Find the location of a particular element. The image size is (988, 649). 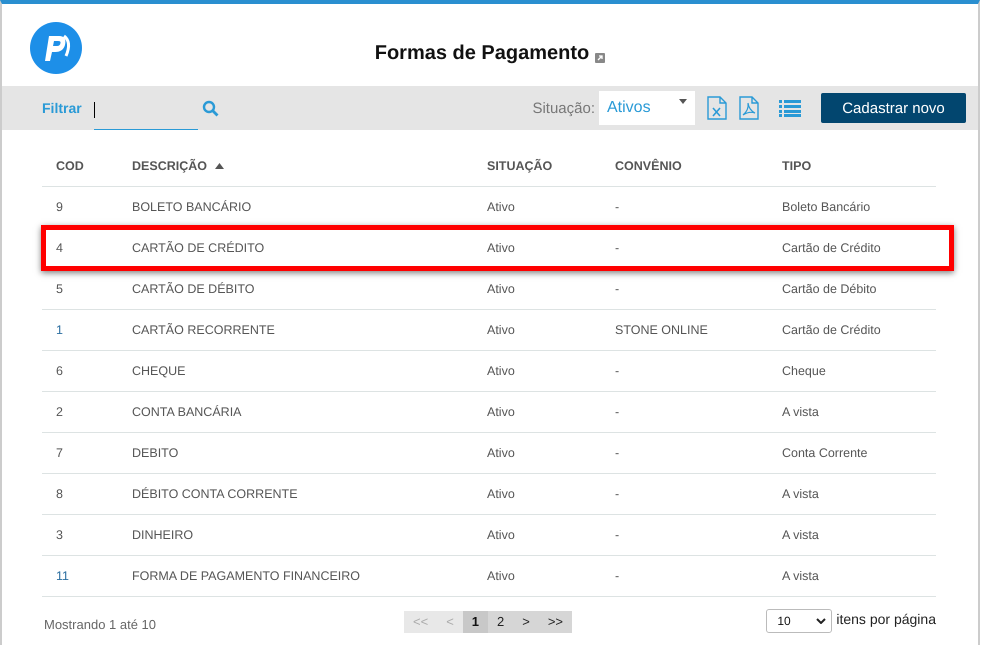

filter-label: Filtrar is located at coordinates (62, 108).